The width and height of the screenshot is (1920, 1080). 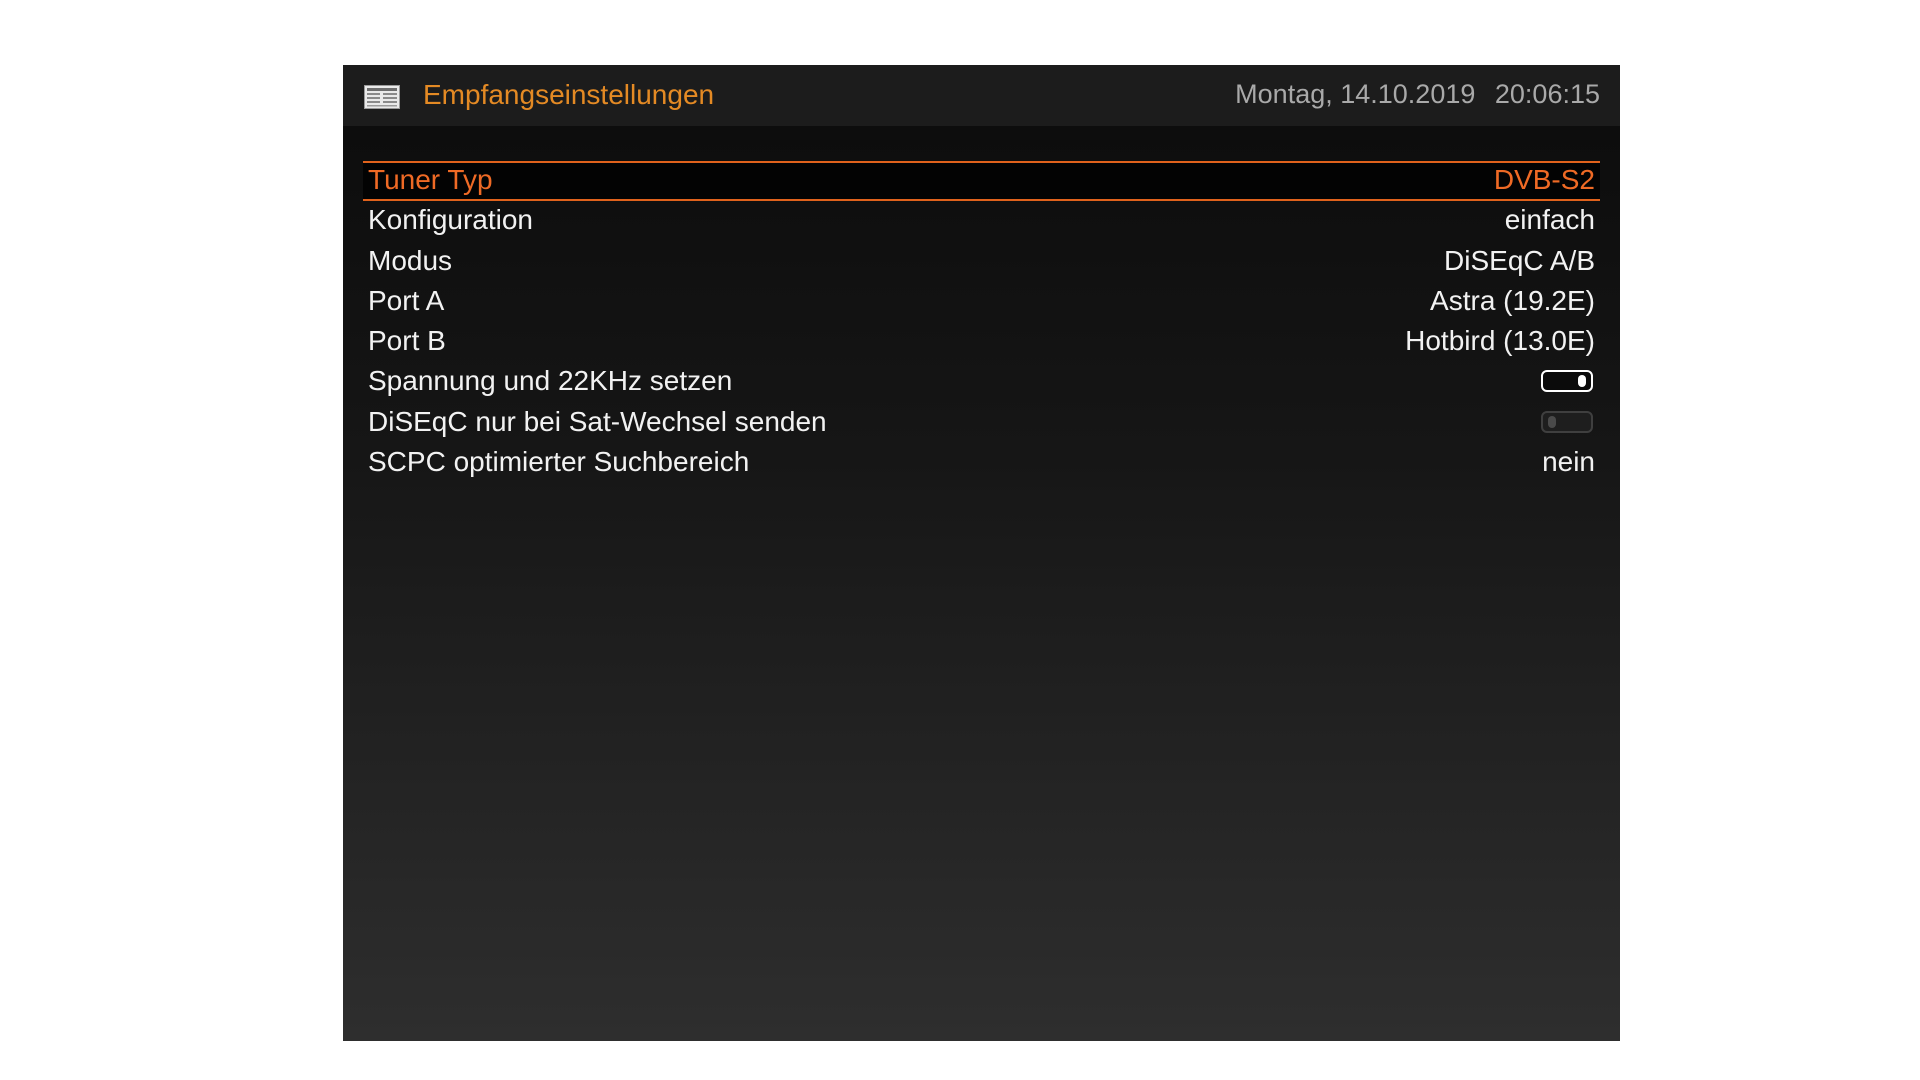 I want to click on settings-card-icon, so click(x=382, y=97).